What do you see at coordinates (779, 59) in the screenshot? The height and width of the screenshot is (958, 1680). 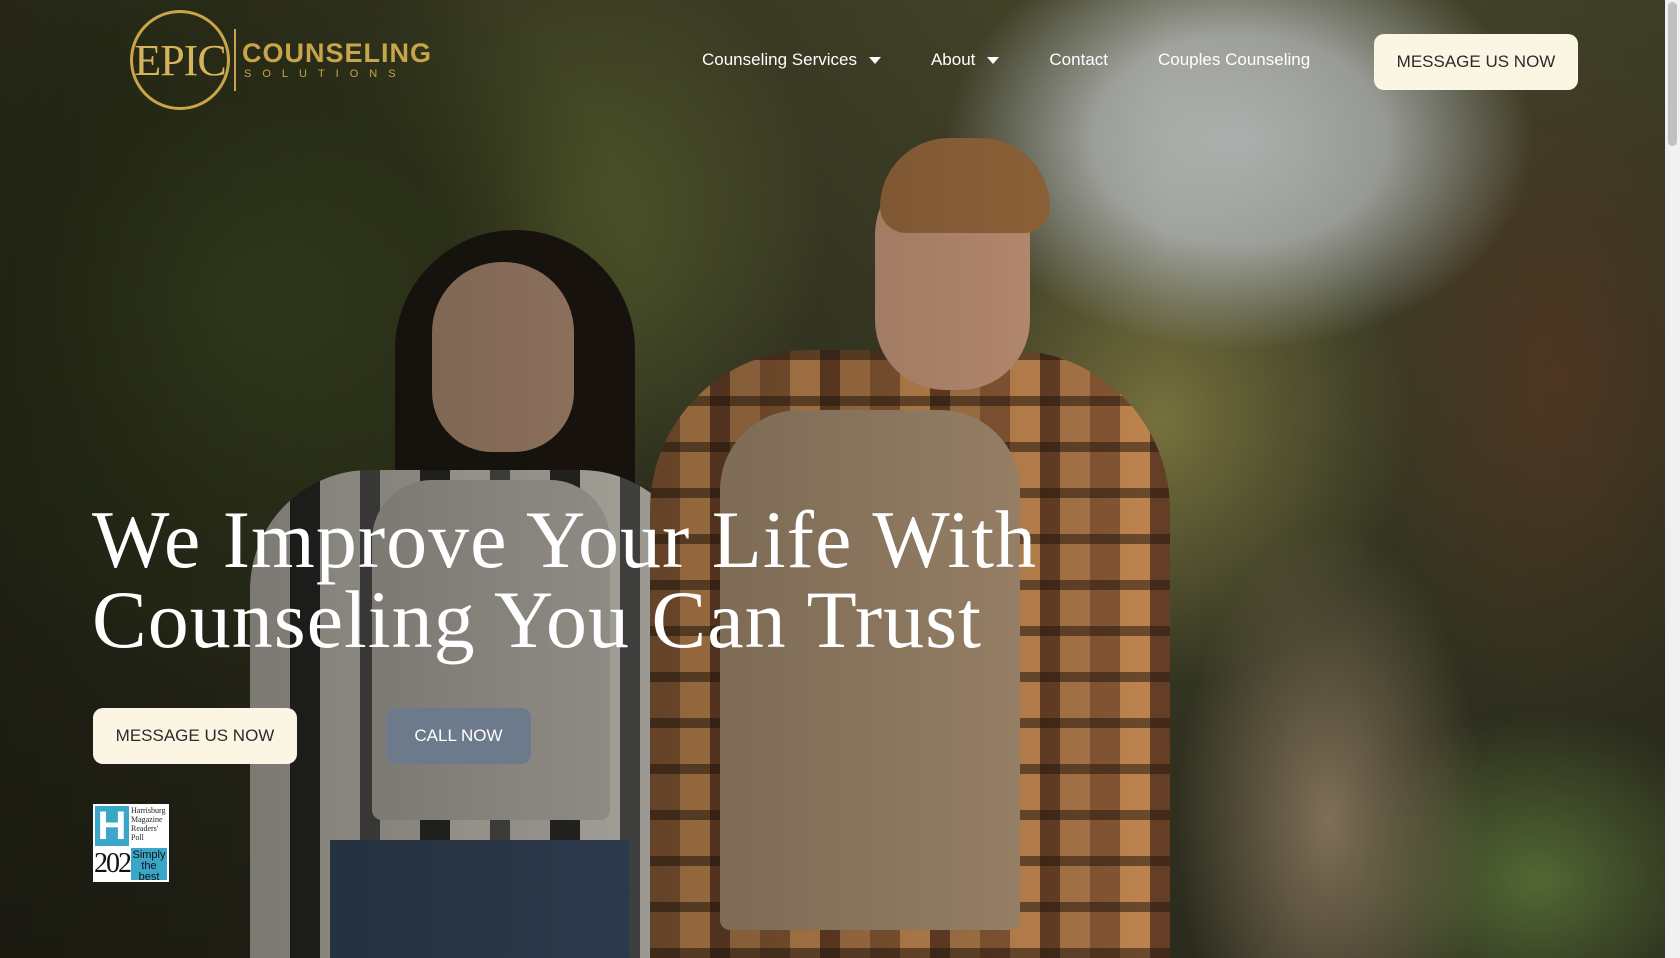 I see `nav-item-label: Counseling Services` at bounding box center [779, 59].